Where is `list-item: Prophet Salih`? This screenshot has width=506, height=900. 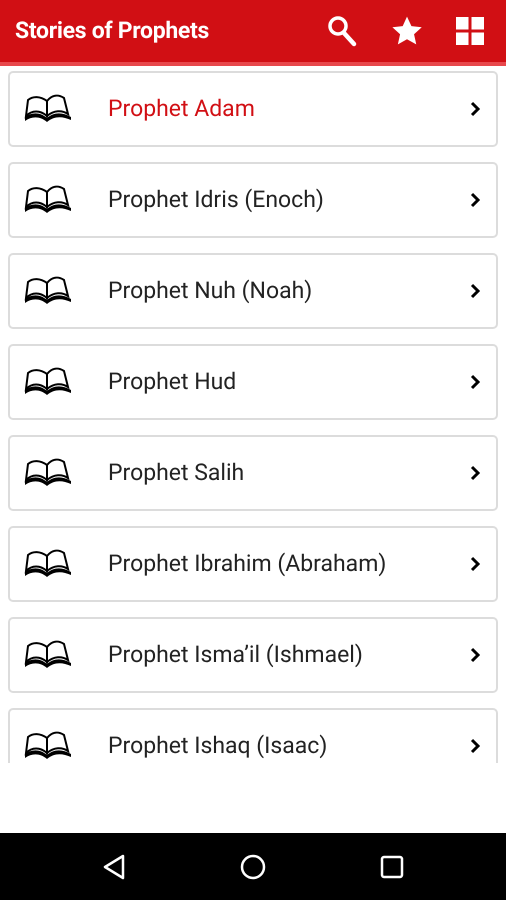 list-item: Prophet Salih is located at coordinates (253, 473).